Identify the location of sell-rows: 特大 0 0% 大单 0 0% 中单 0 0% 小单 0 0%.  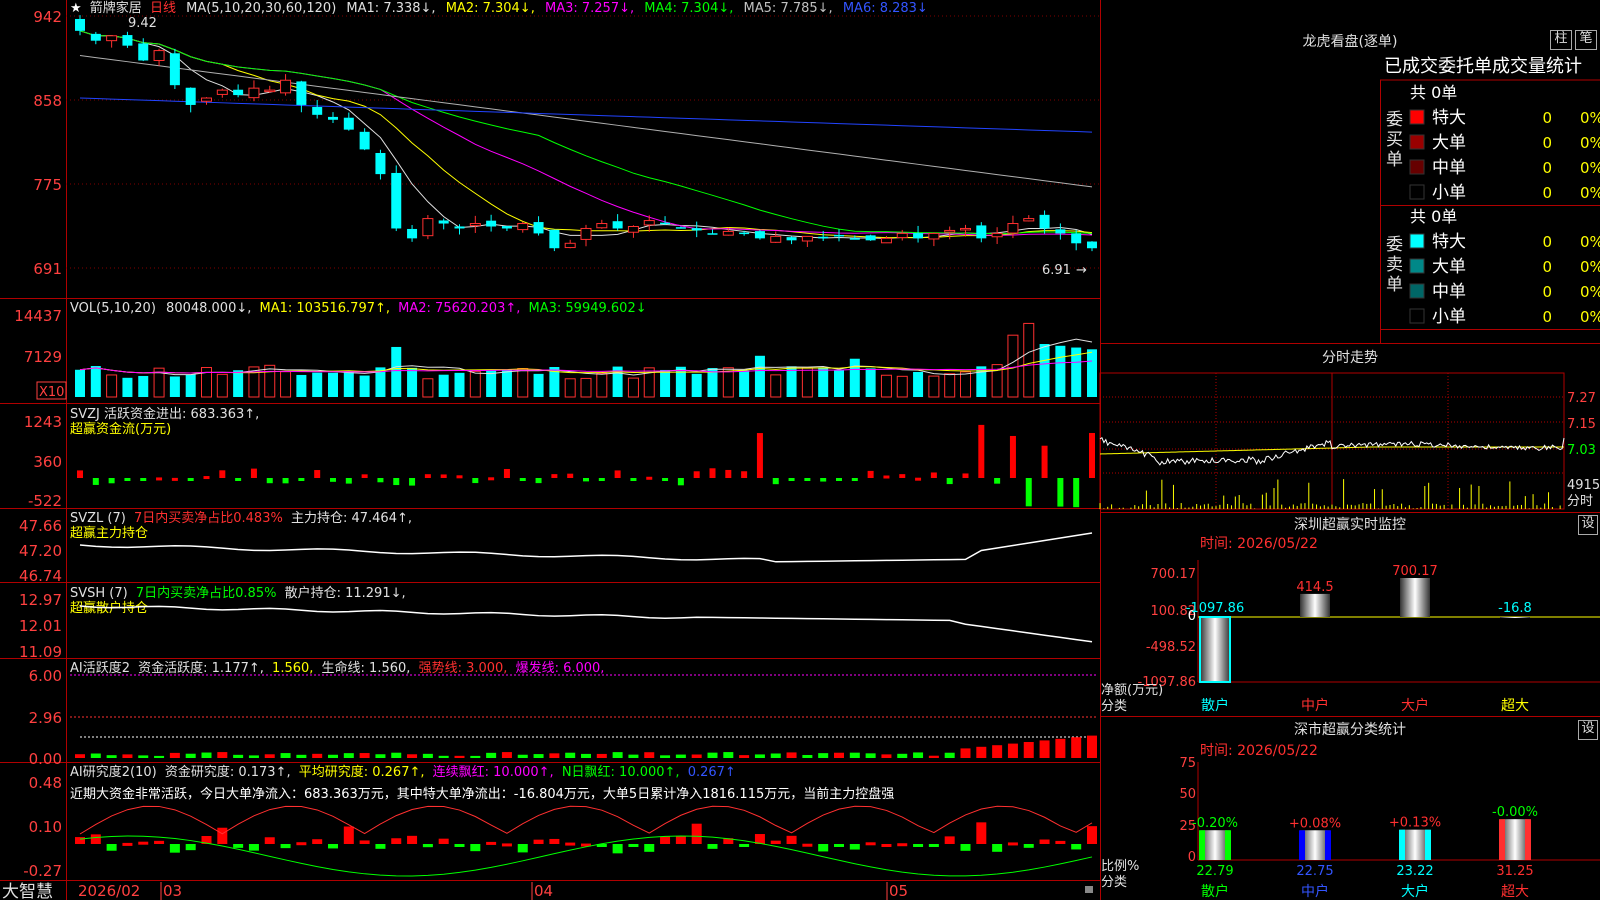
(1504, 279).